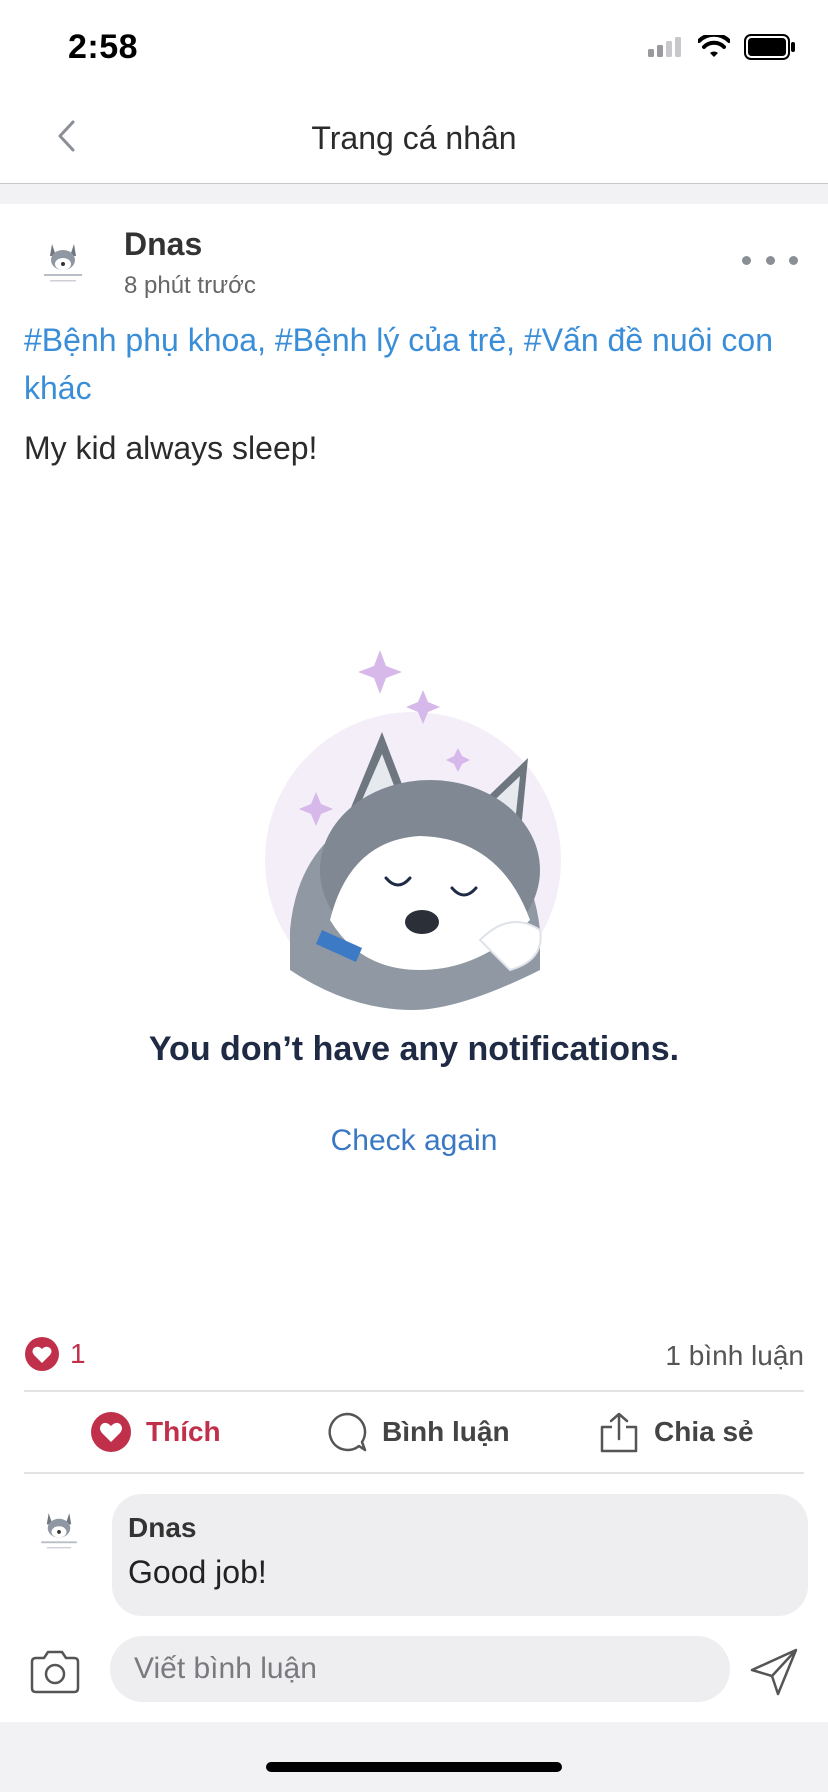 The width and height of the screenshot is (828, 1792). I want to click on more-options-button, so click(770, 260).